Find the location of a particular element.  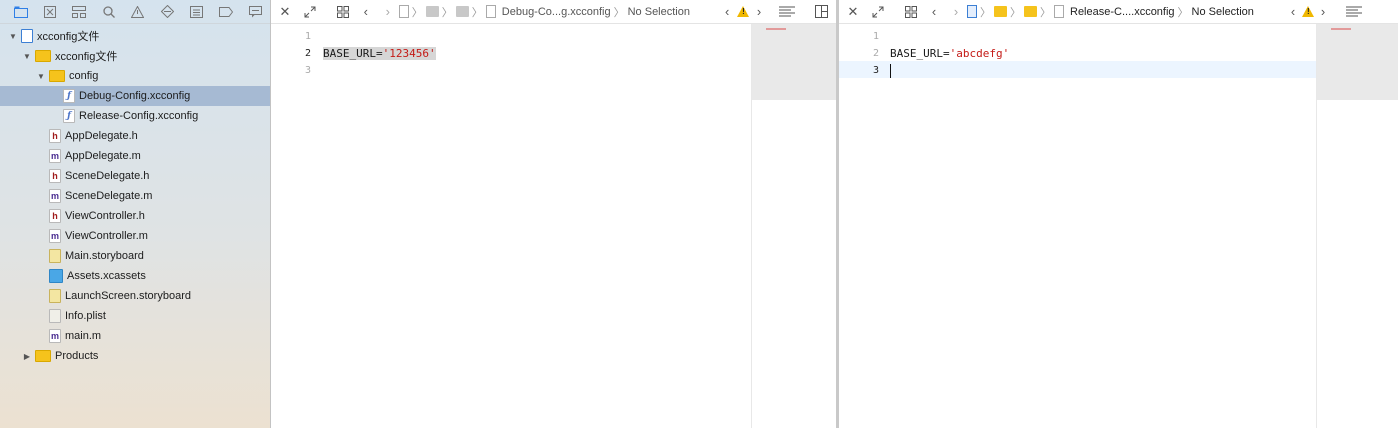

navigator-item: m AppDelegate.m is located at coordinates (135, 156).